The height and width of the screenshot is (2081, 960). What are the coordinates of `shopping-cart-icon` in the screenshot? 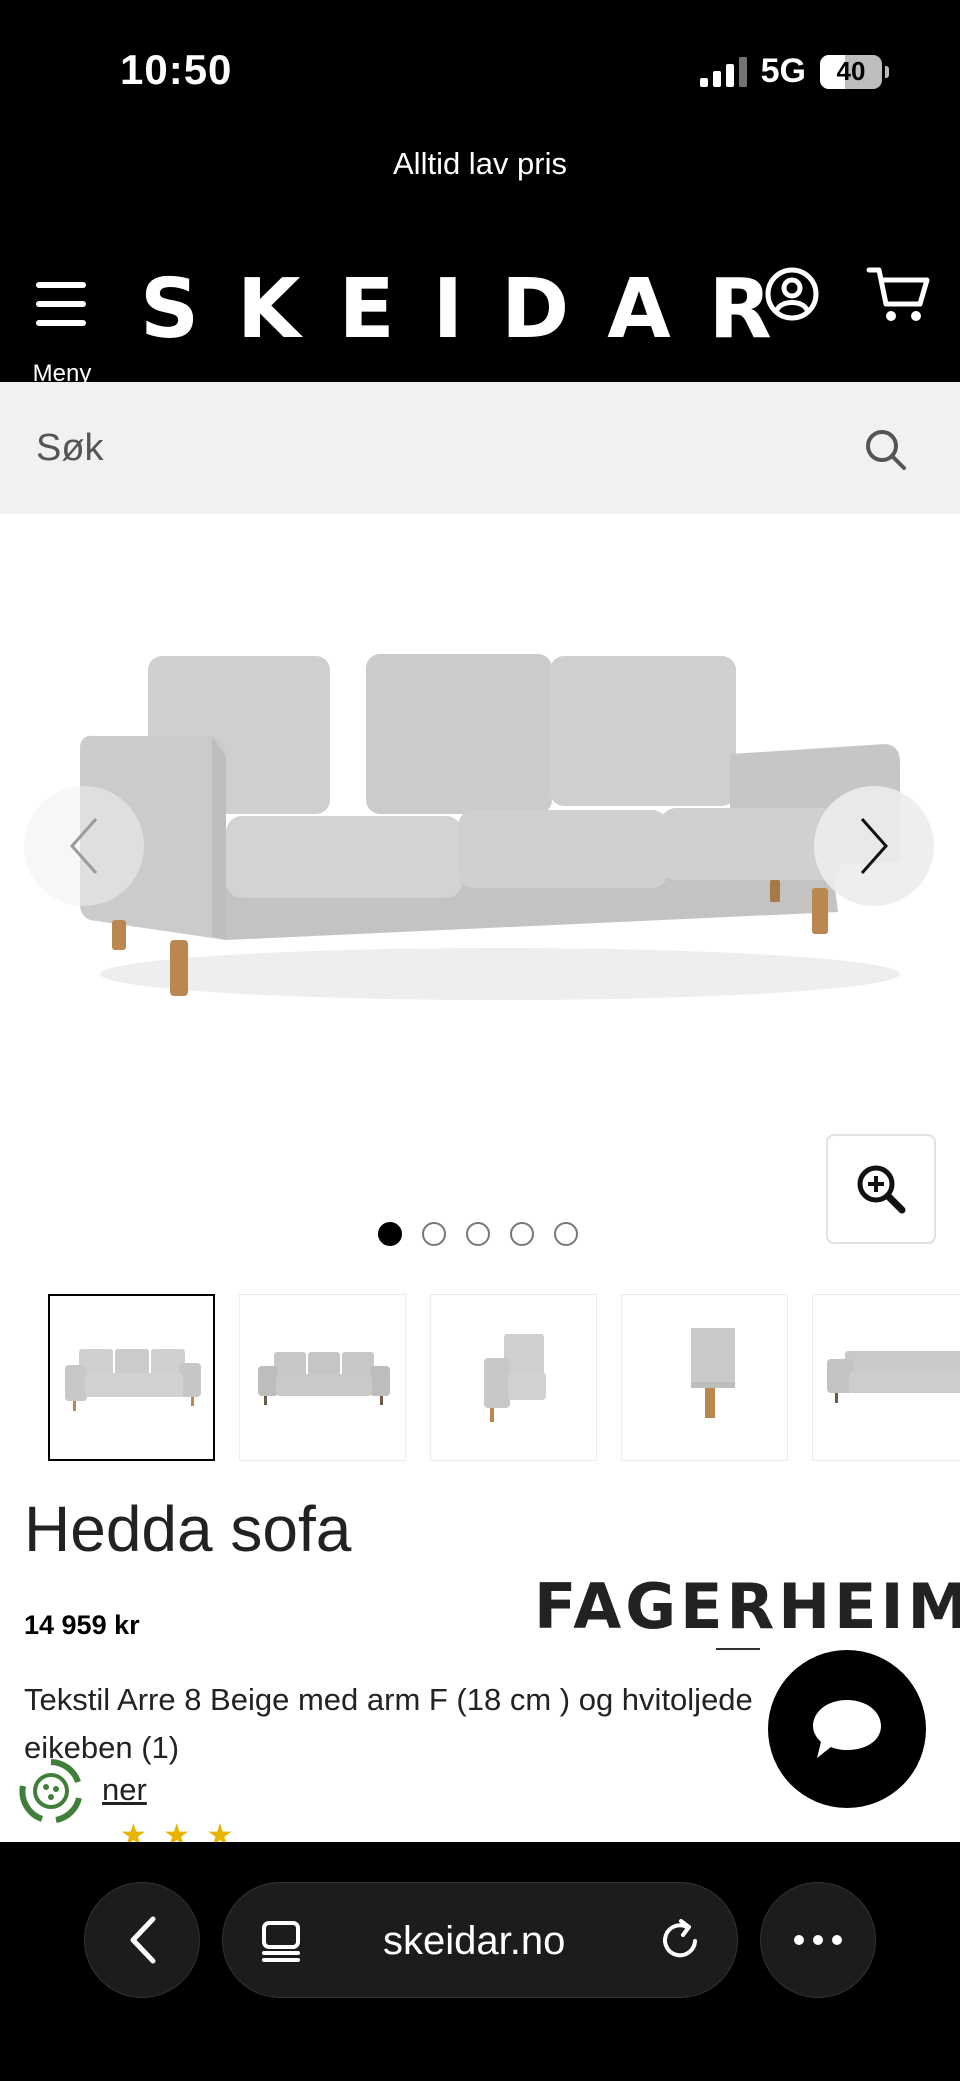 It's located at (899, 294).